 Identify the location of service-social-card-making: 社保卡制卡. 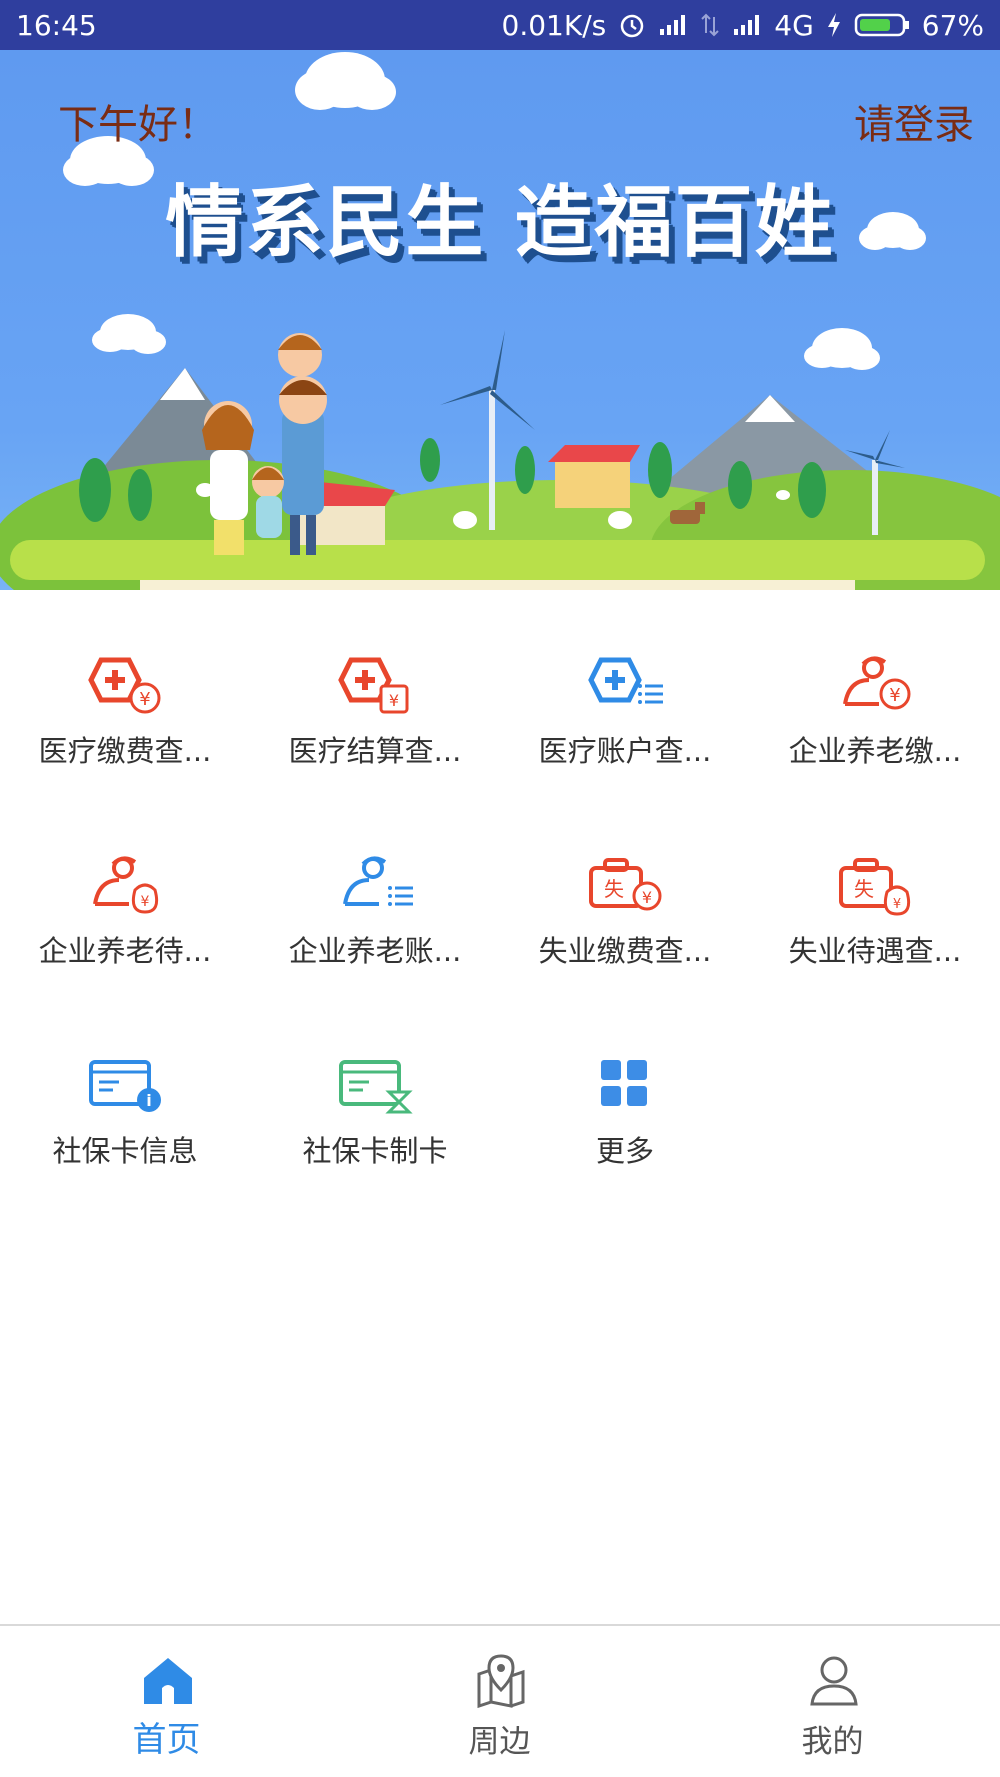
(375, 1090).